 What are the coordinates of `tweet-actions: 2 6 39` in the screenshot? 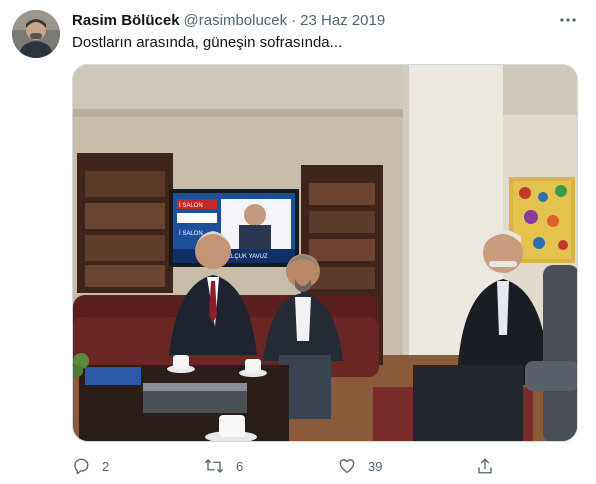 It's located at (287, 466).